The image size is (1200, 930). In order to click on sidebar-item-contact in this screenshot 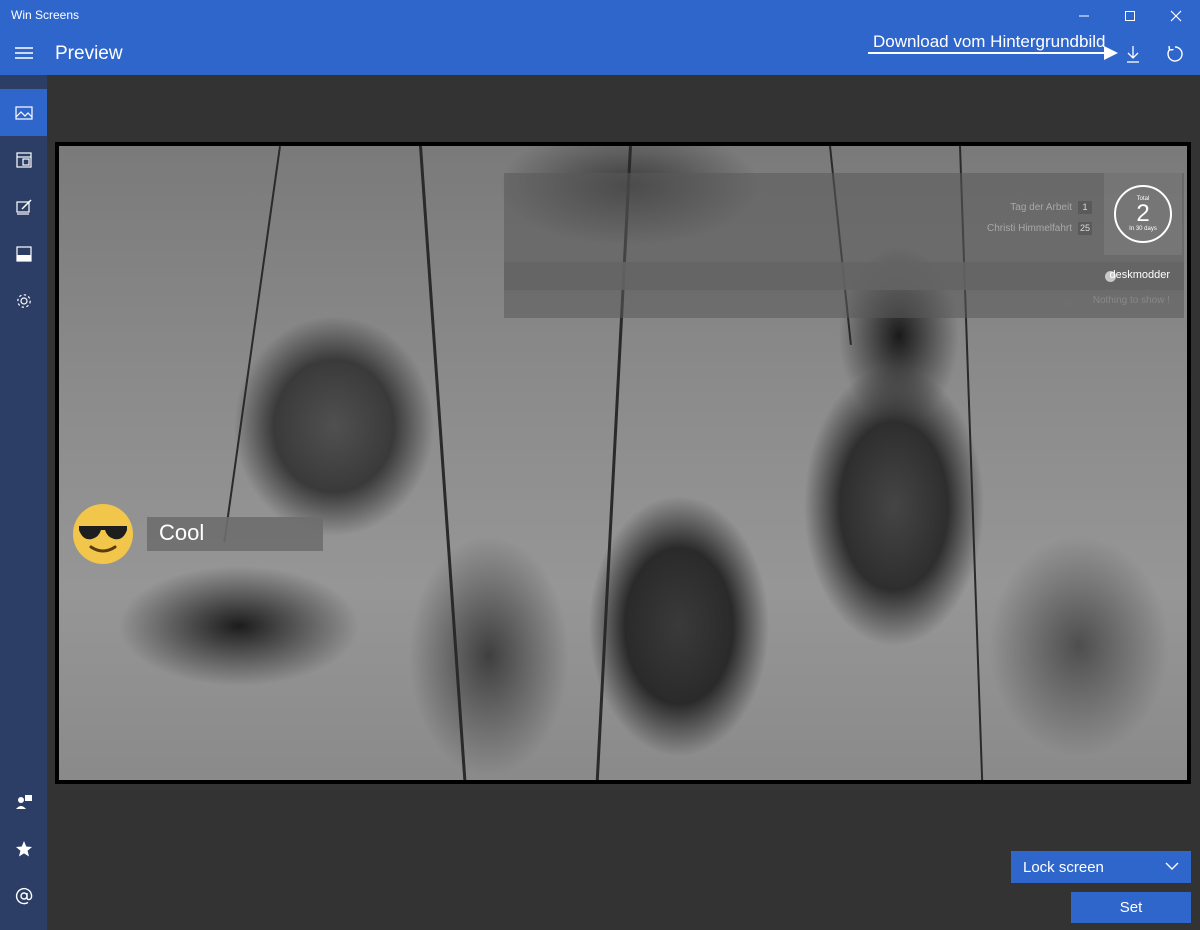, I will do `click(23, 895)`.